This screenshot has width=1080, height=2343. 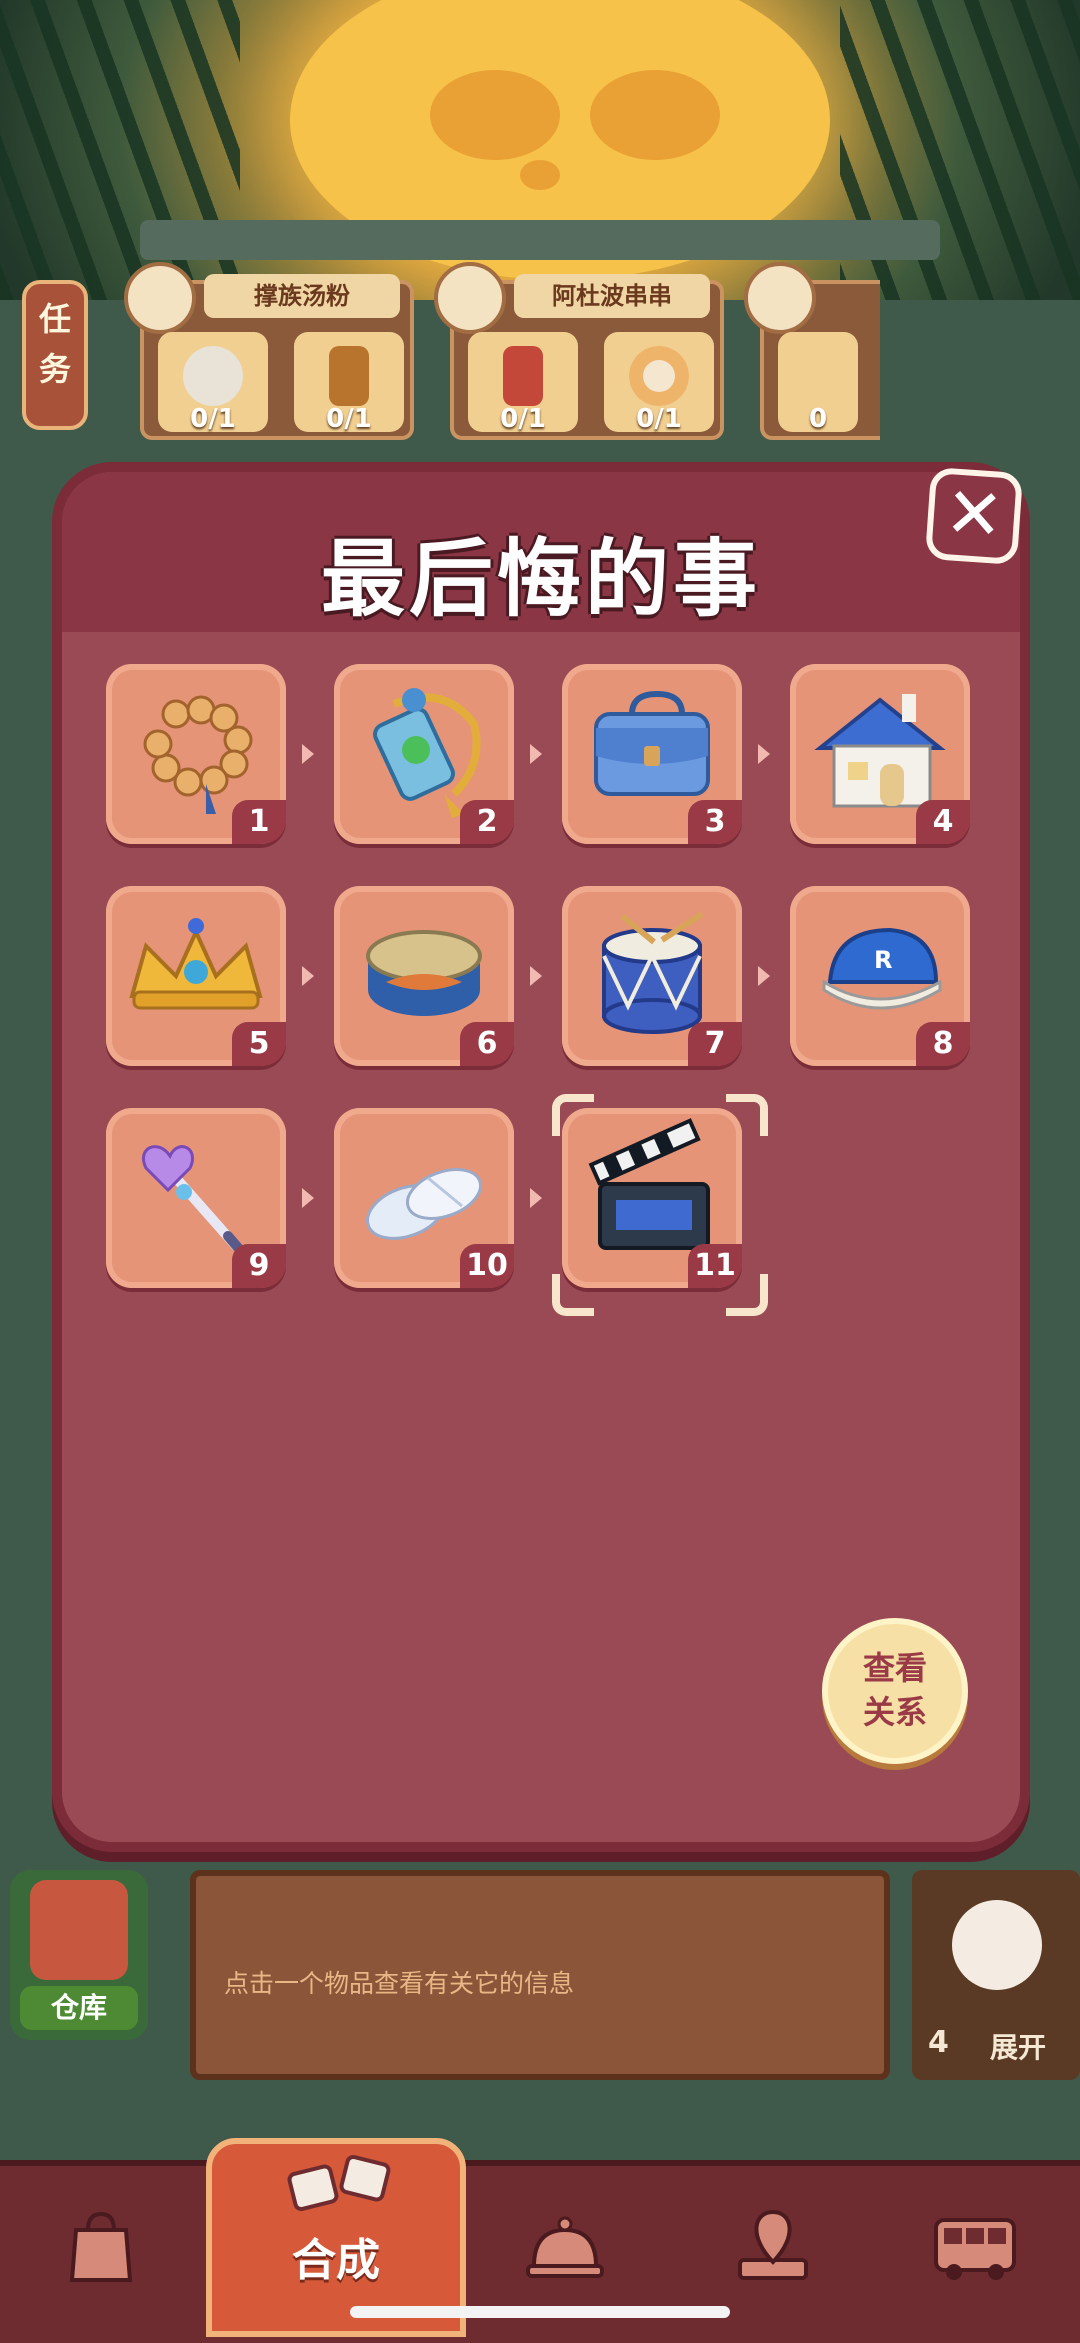 I want to click on item-number: 2, so click(x=487, y=822).